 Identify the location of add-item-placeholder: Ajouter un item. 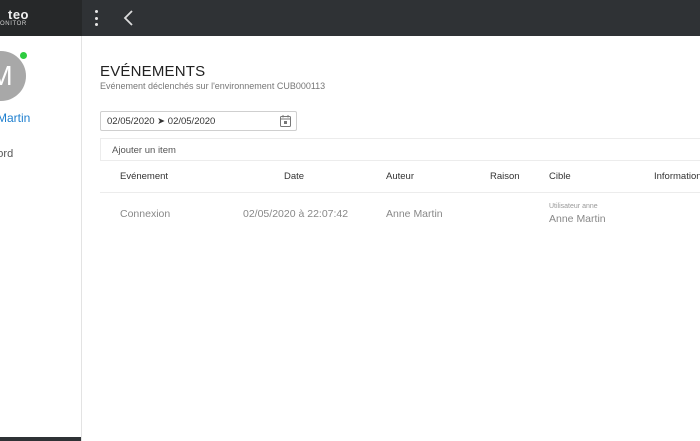
(144, 150).